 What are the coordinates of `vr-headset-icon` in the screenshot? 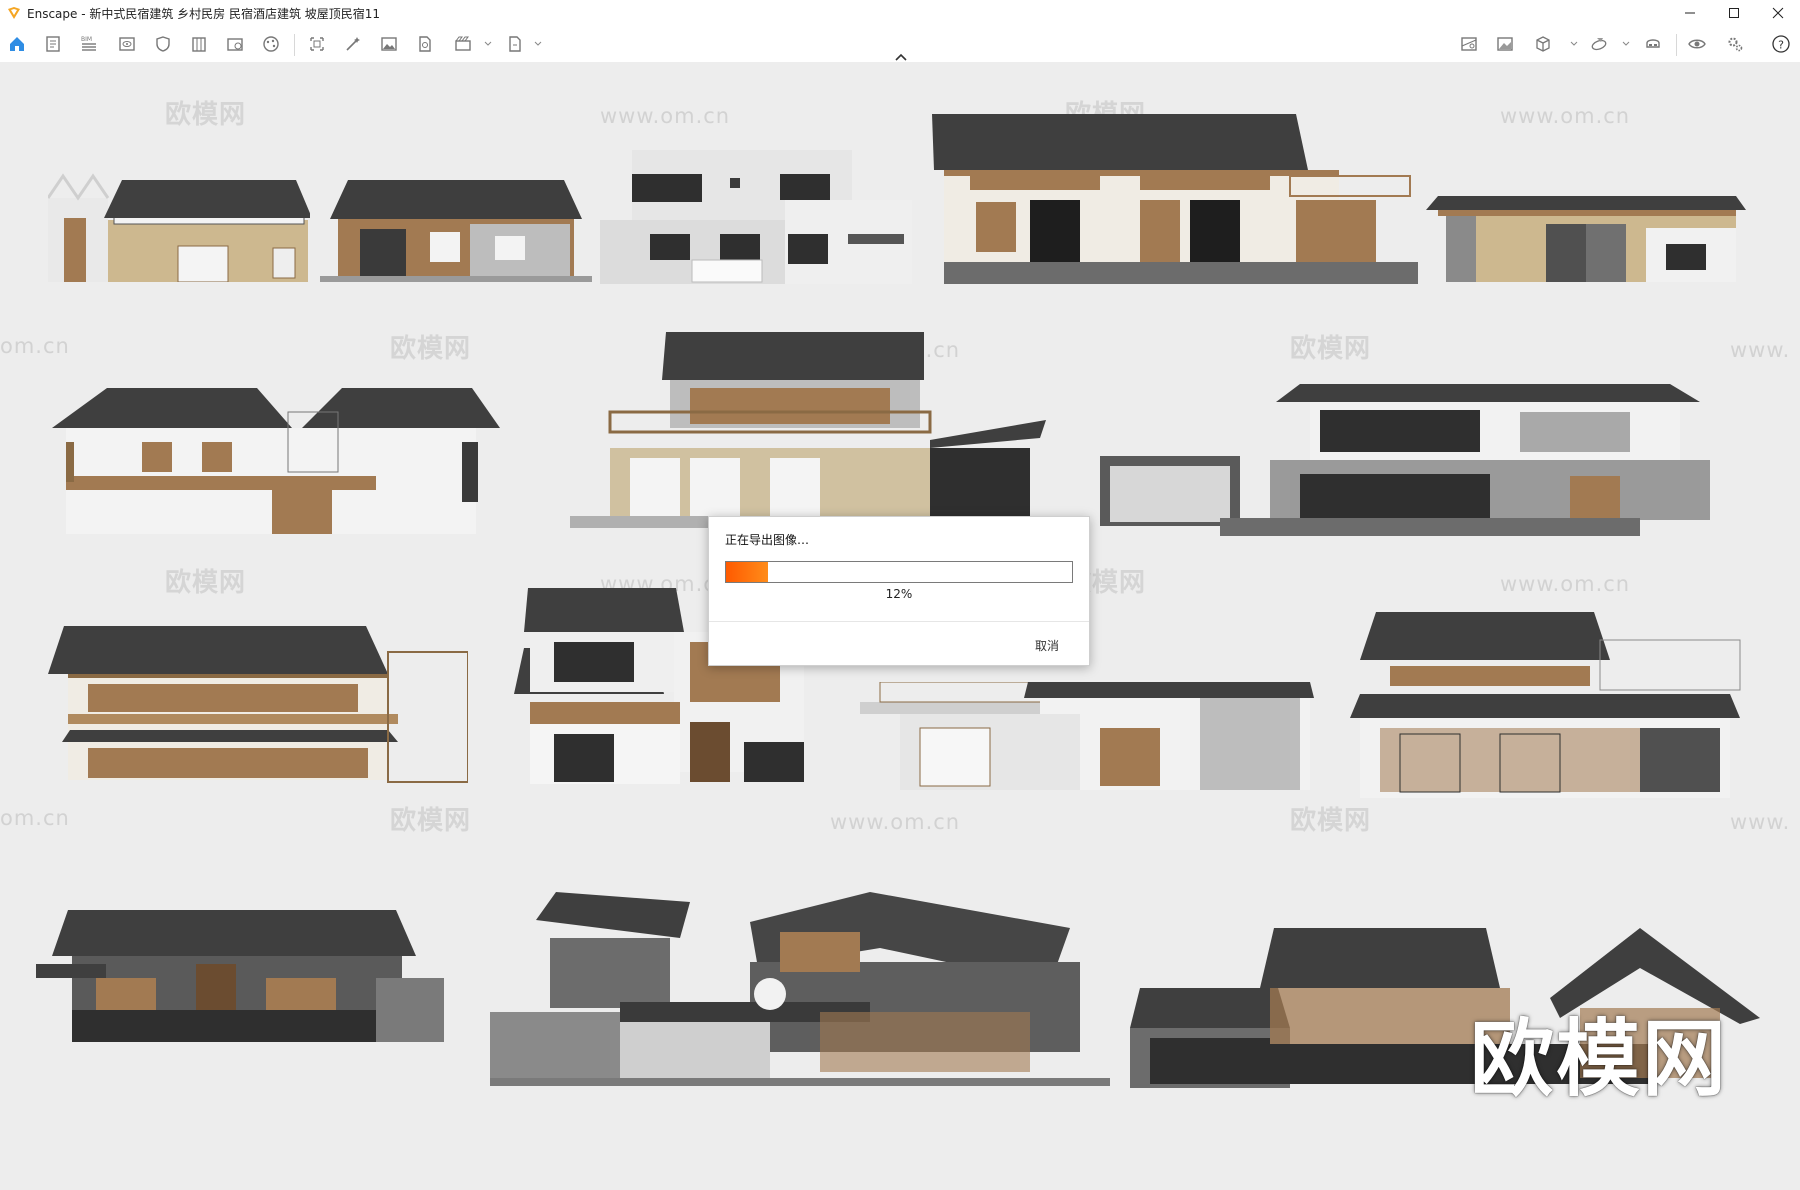 It's located at (1653, 43).